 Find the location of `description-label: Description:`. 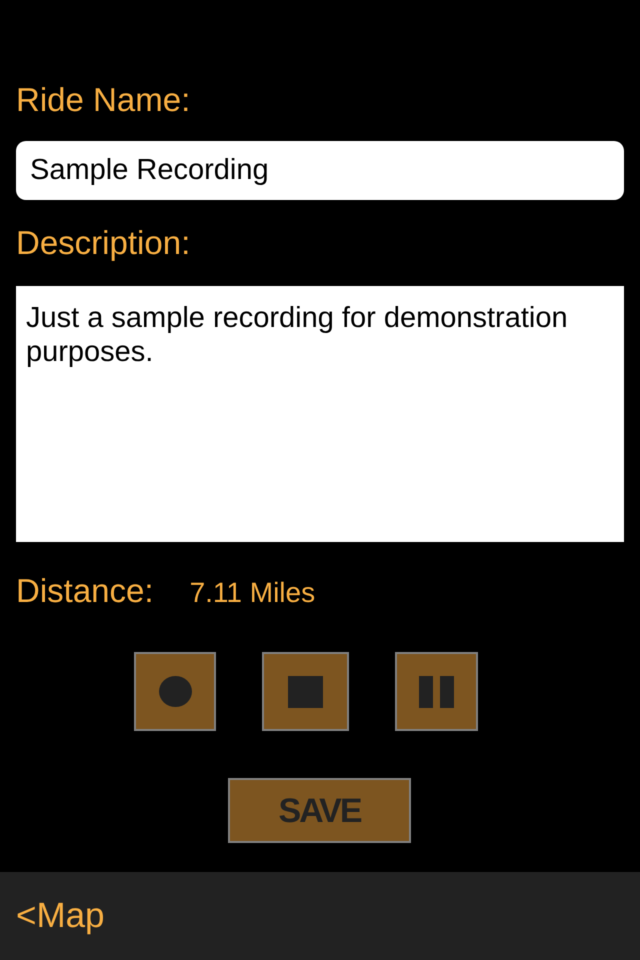

description-label: Description: is located at coordinates (103, 243).